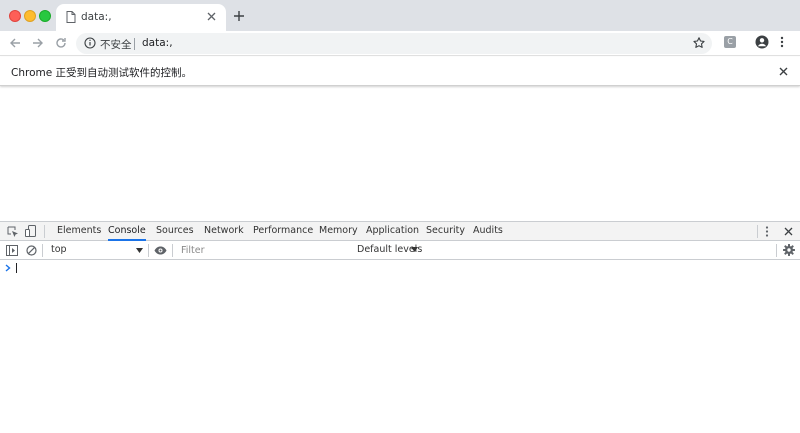 This screenshot has height=433, width=800. What do you see at coordinates (783, 71) in the screenshot?
I see `infobar-close-icon` at bounding box center [783, 71].